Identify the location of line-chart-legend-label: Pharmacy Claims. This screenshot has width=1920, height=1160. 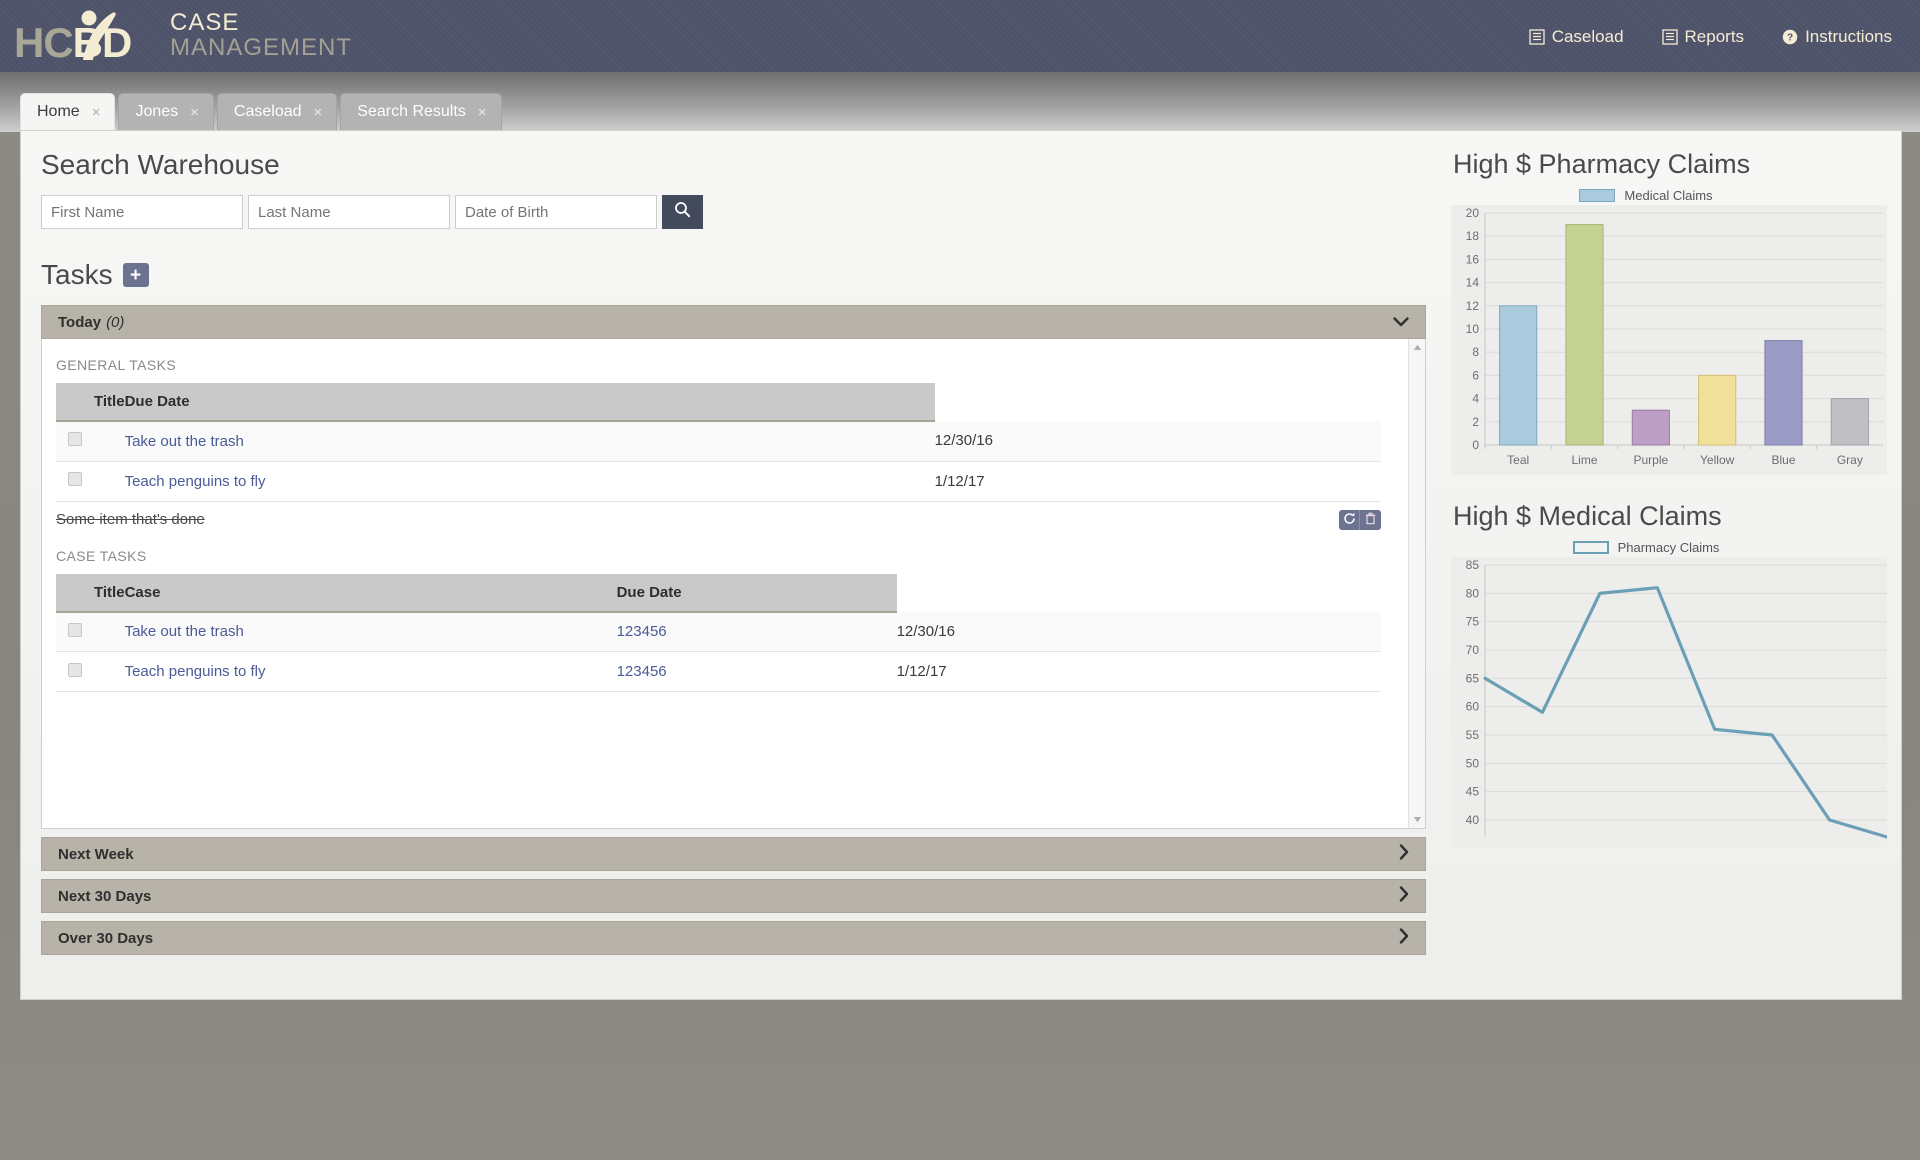
(1668, 547).